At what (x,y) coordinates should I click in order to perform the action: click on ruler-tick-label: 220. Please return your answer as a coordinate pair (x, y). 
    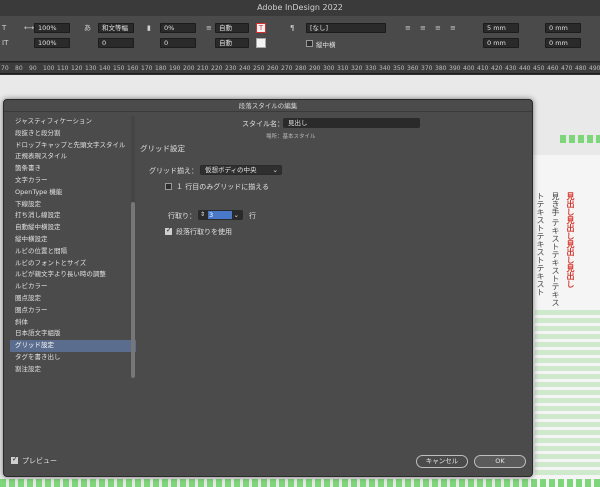
    Looking at the image, I should click on (217, 68).